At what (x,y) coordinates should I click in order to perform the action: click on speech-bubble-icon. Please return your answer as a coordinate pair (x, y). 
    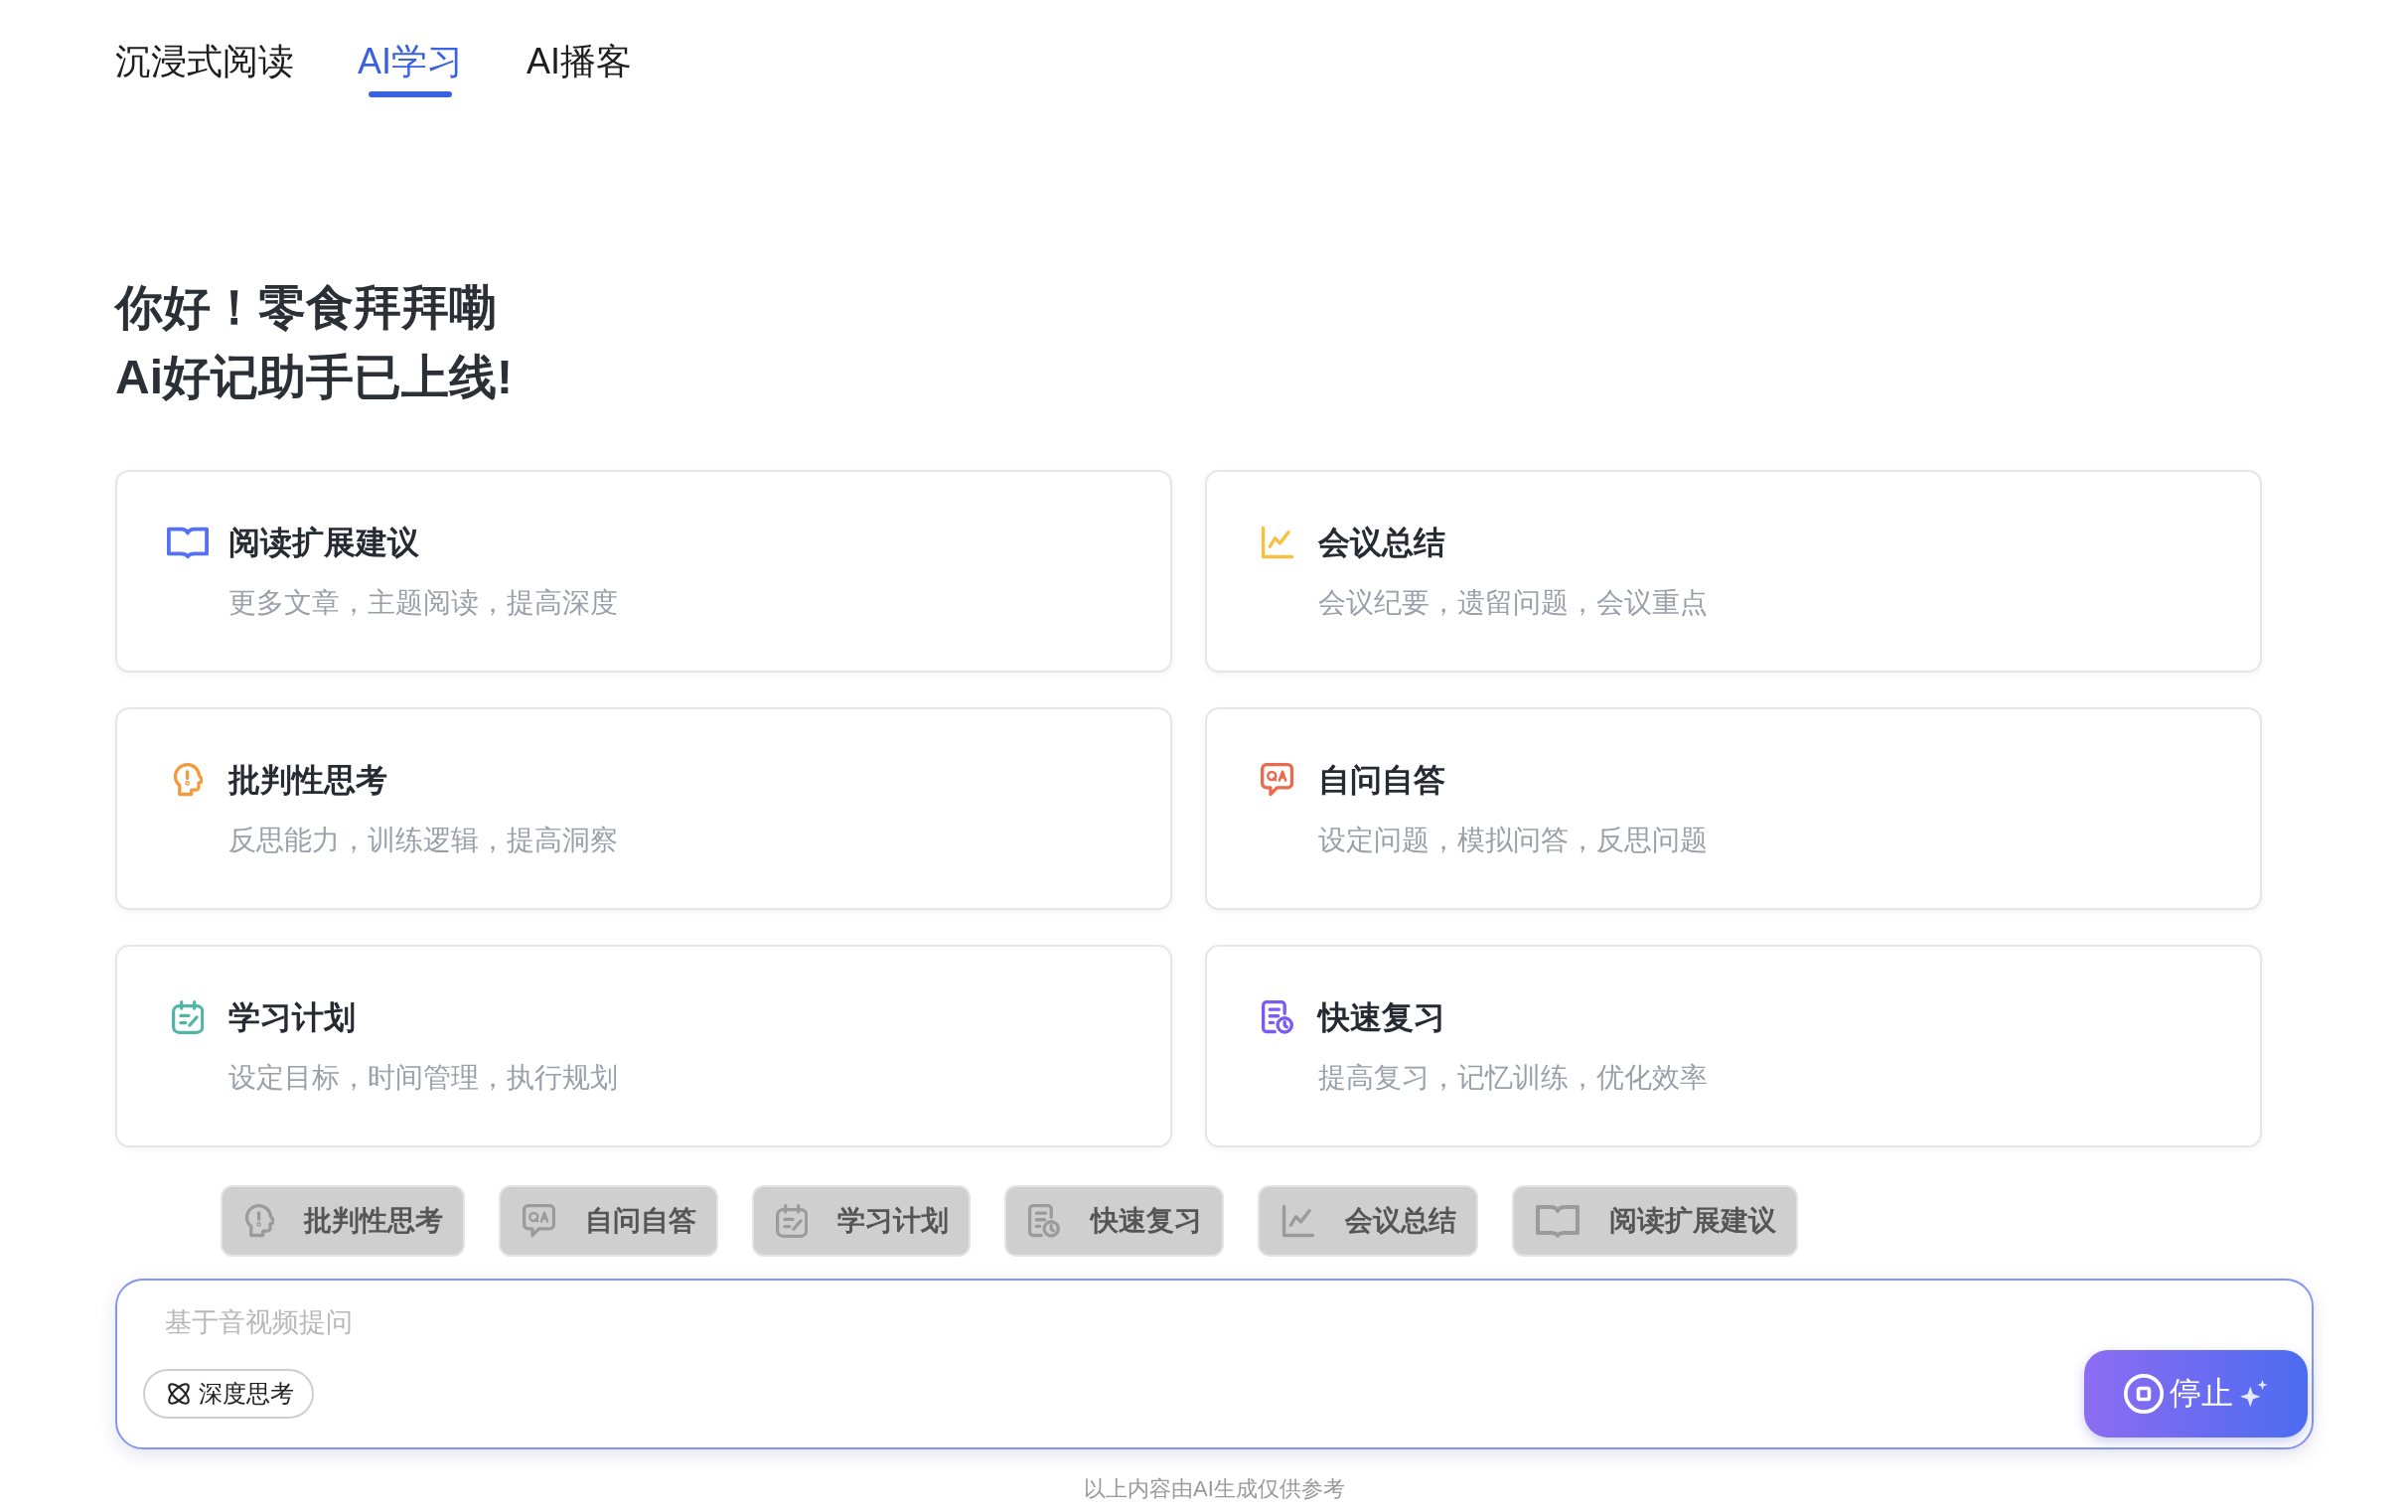
    Looking at the image, I should click on (538, 1221).